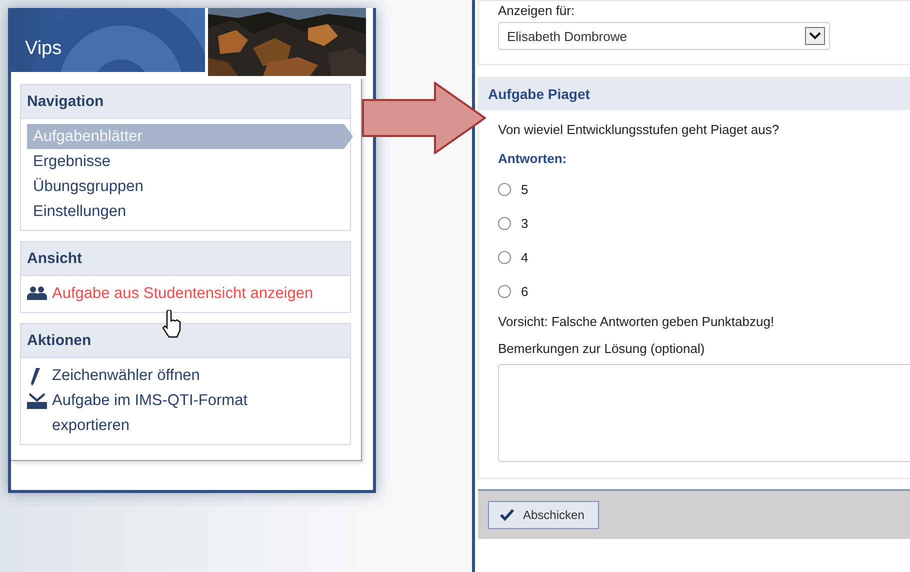 The image size is (910, 572). Describe the element at coordinates (172, 324) in the screenshot. I see `hand-cursor-icon` at that location.